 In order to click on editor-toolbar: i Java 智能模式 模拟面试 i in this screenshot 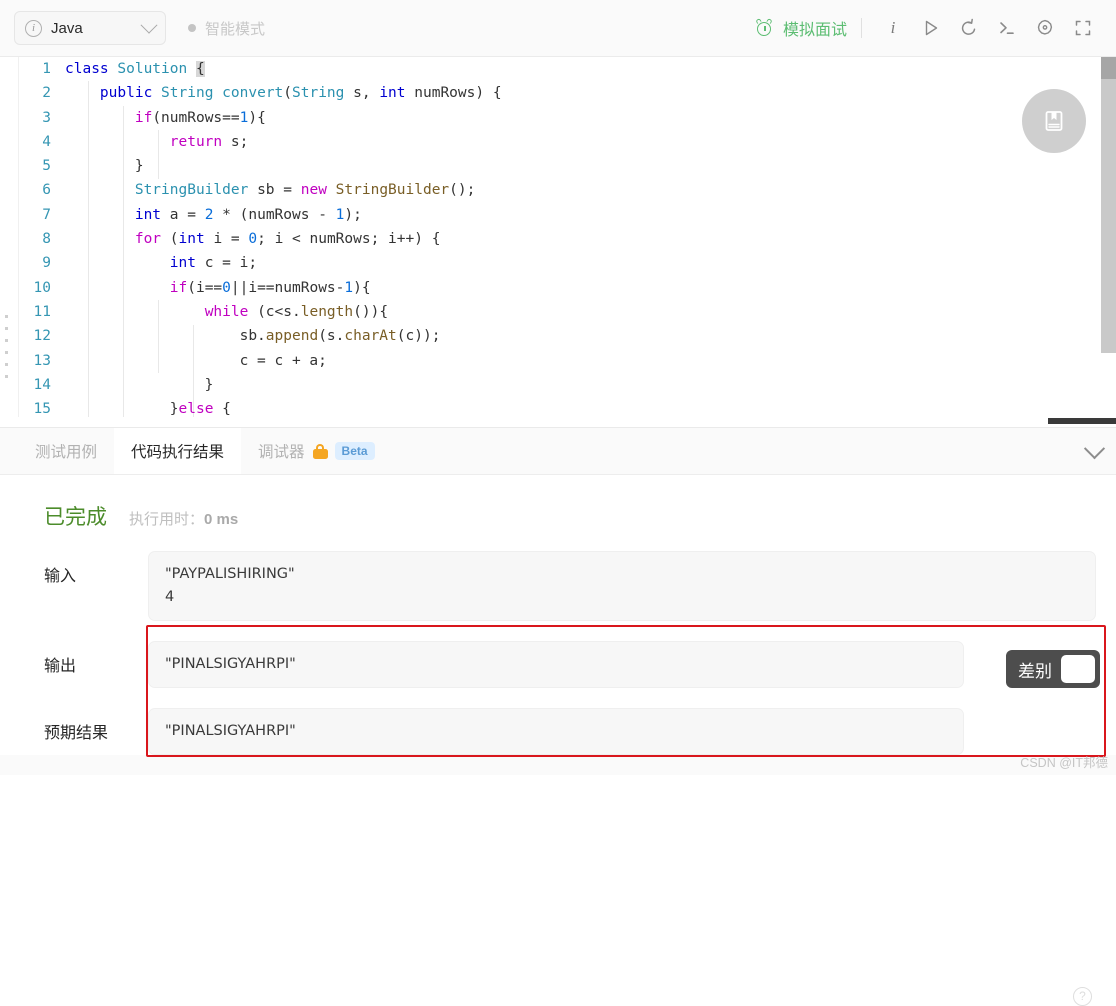, I will do `click(558, 28)`.